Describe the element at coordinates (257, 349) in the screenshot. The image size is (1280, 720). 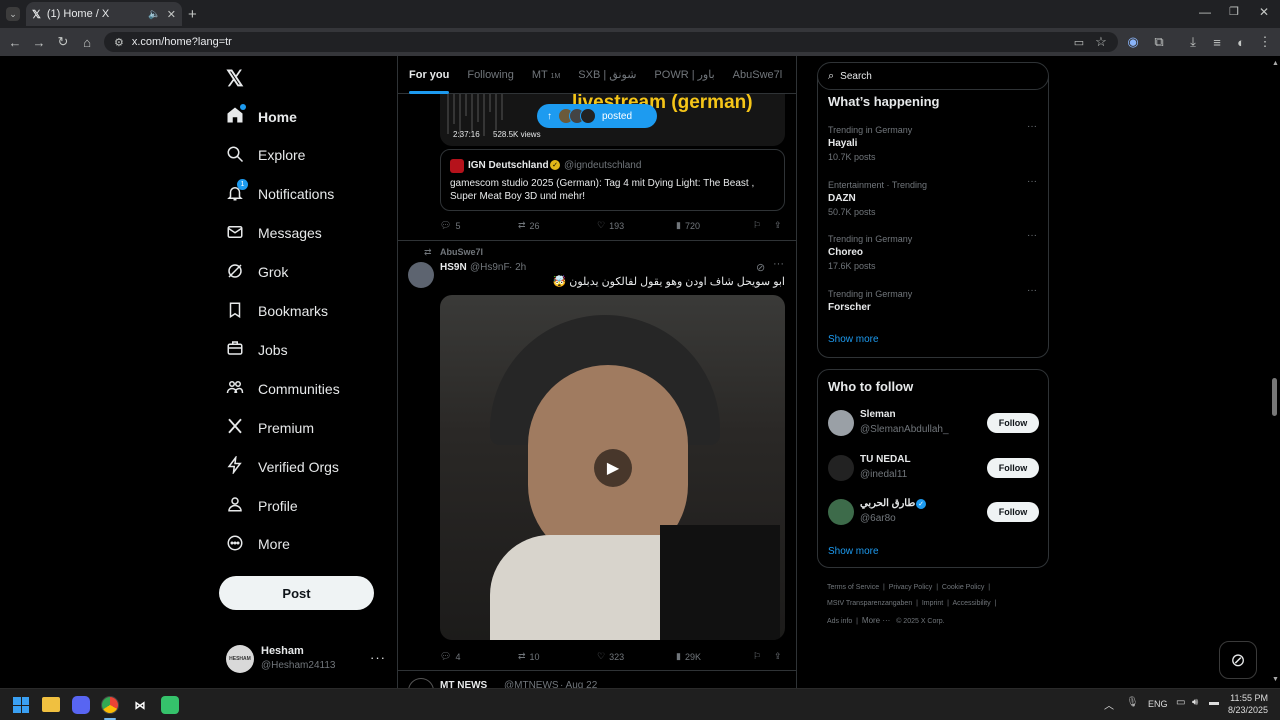
I see `nav-item-jobs: Jobs` at that location.